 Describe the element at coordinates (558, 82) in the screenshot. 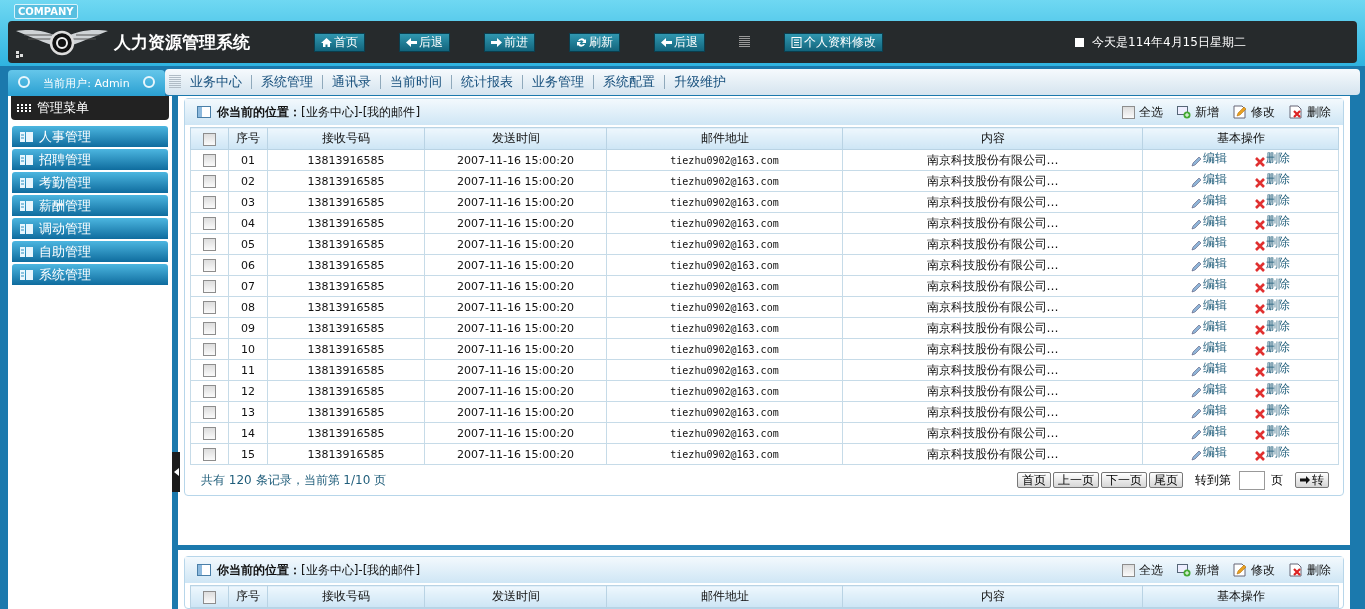

I see `menu-item: 业务管理` at that location.